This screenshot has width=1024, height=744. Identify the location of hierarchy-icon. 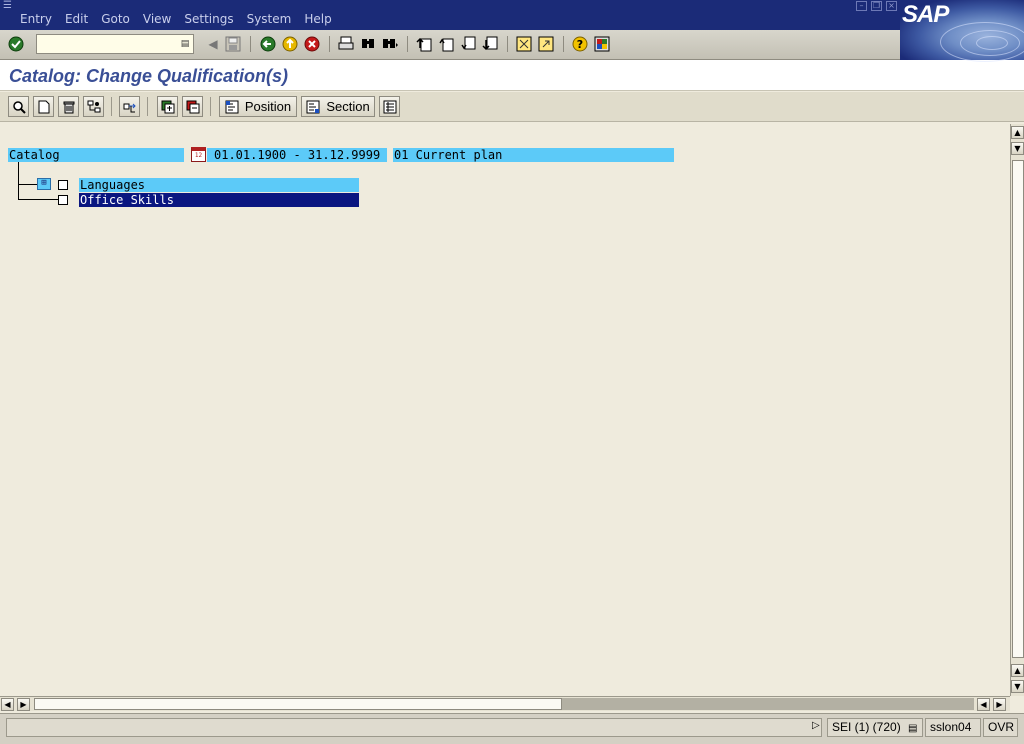
(93, 106).